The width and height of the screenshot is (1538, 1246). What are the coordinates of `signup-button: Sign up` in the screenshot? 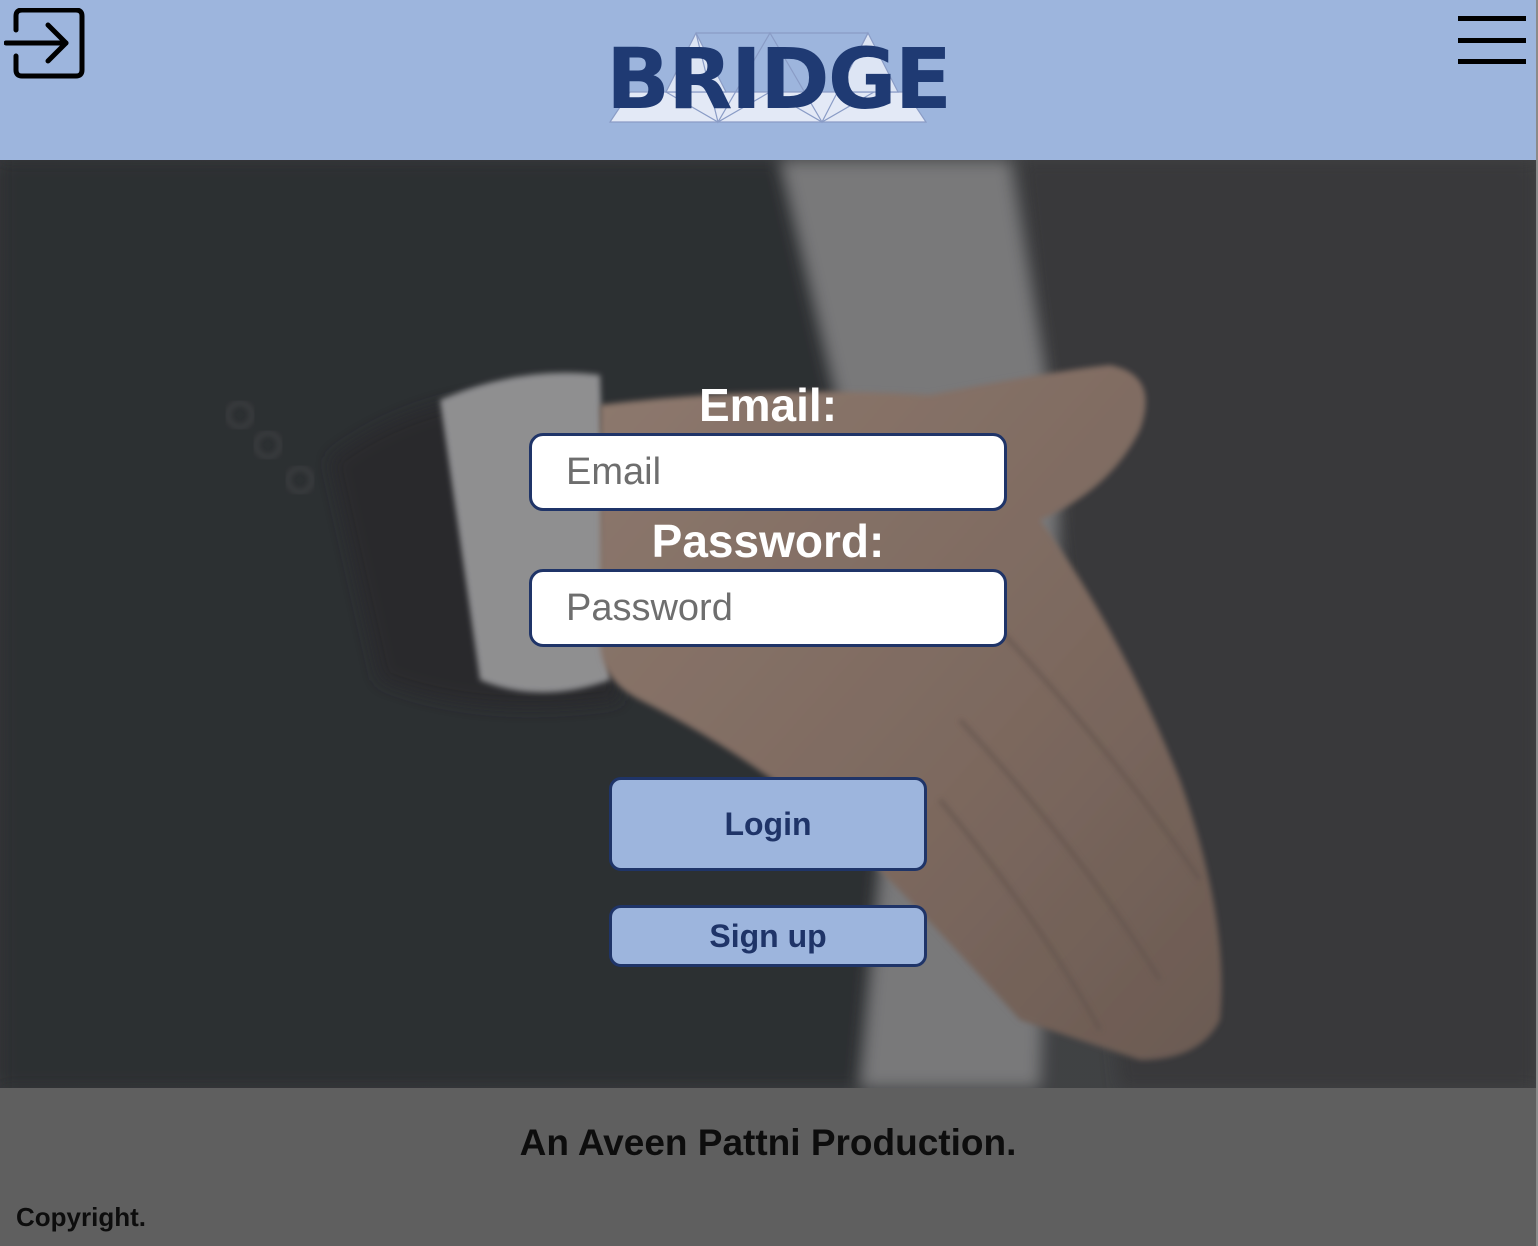 It's located at (768, 936).